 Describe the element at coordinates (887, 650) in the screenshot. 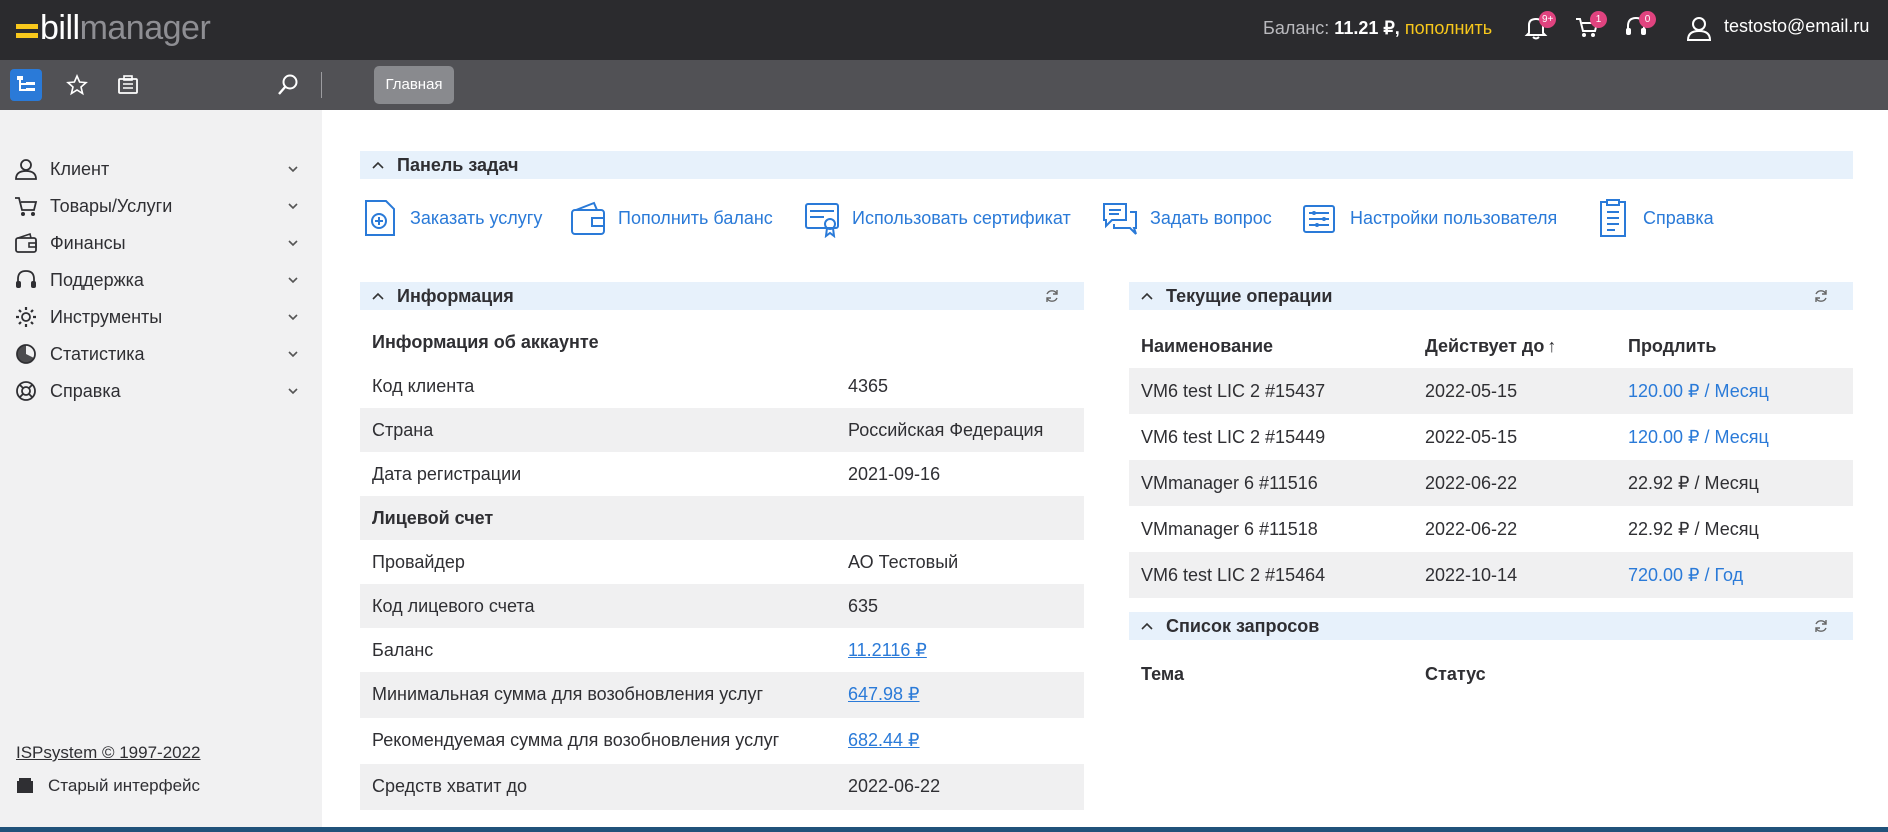

I see `balance-link: 11.2116 ₽` at that location.